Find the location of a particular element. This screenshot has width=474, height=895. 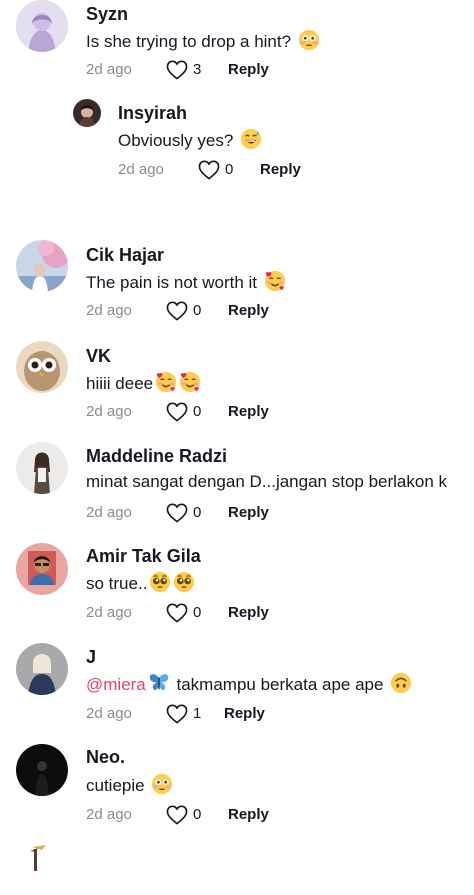

like-button: 1 is located at coordinates (188, 714).